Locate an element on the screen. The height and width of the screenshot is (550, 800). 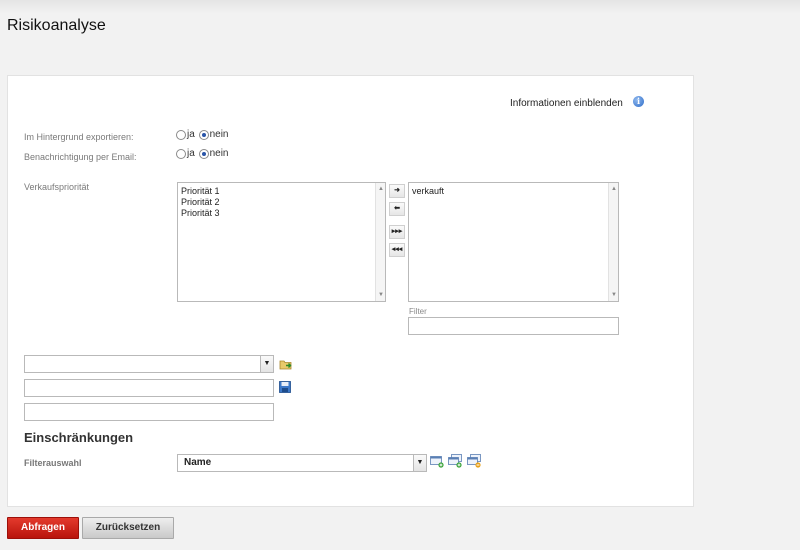
background-export-label: Im Hintergrund exportieren: is located at coordinates (79, 137).